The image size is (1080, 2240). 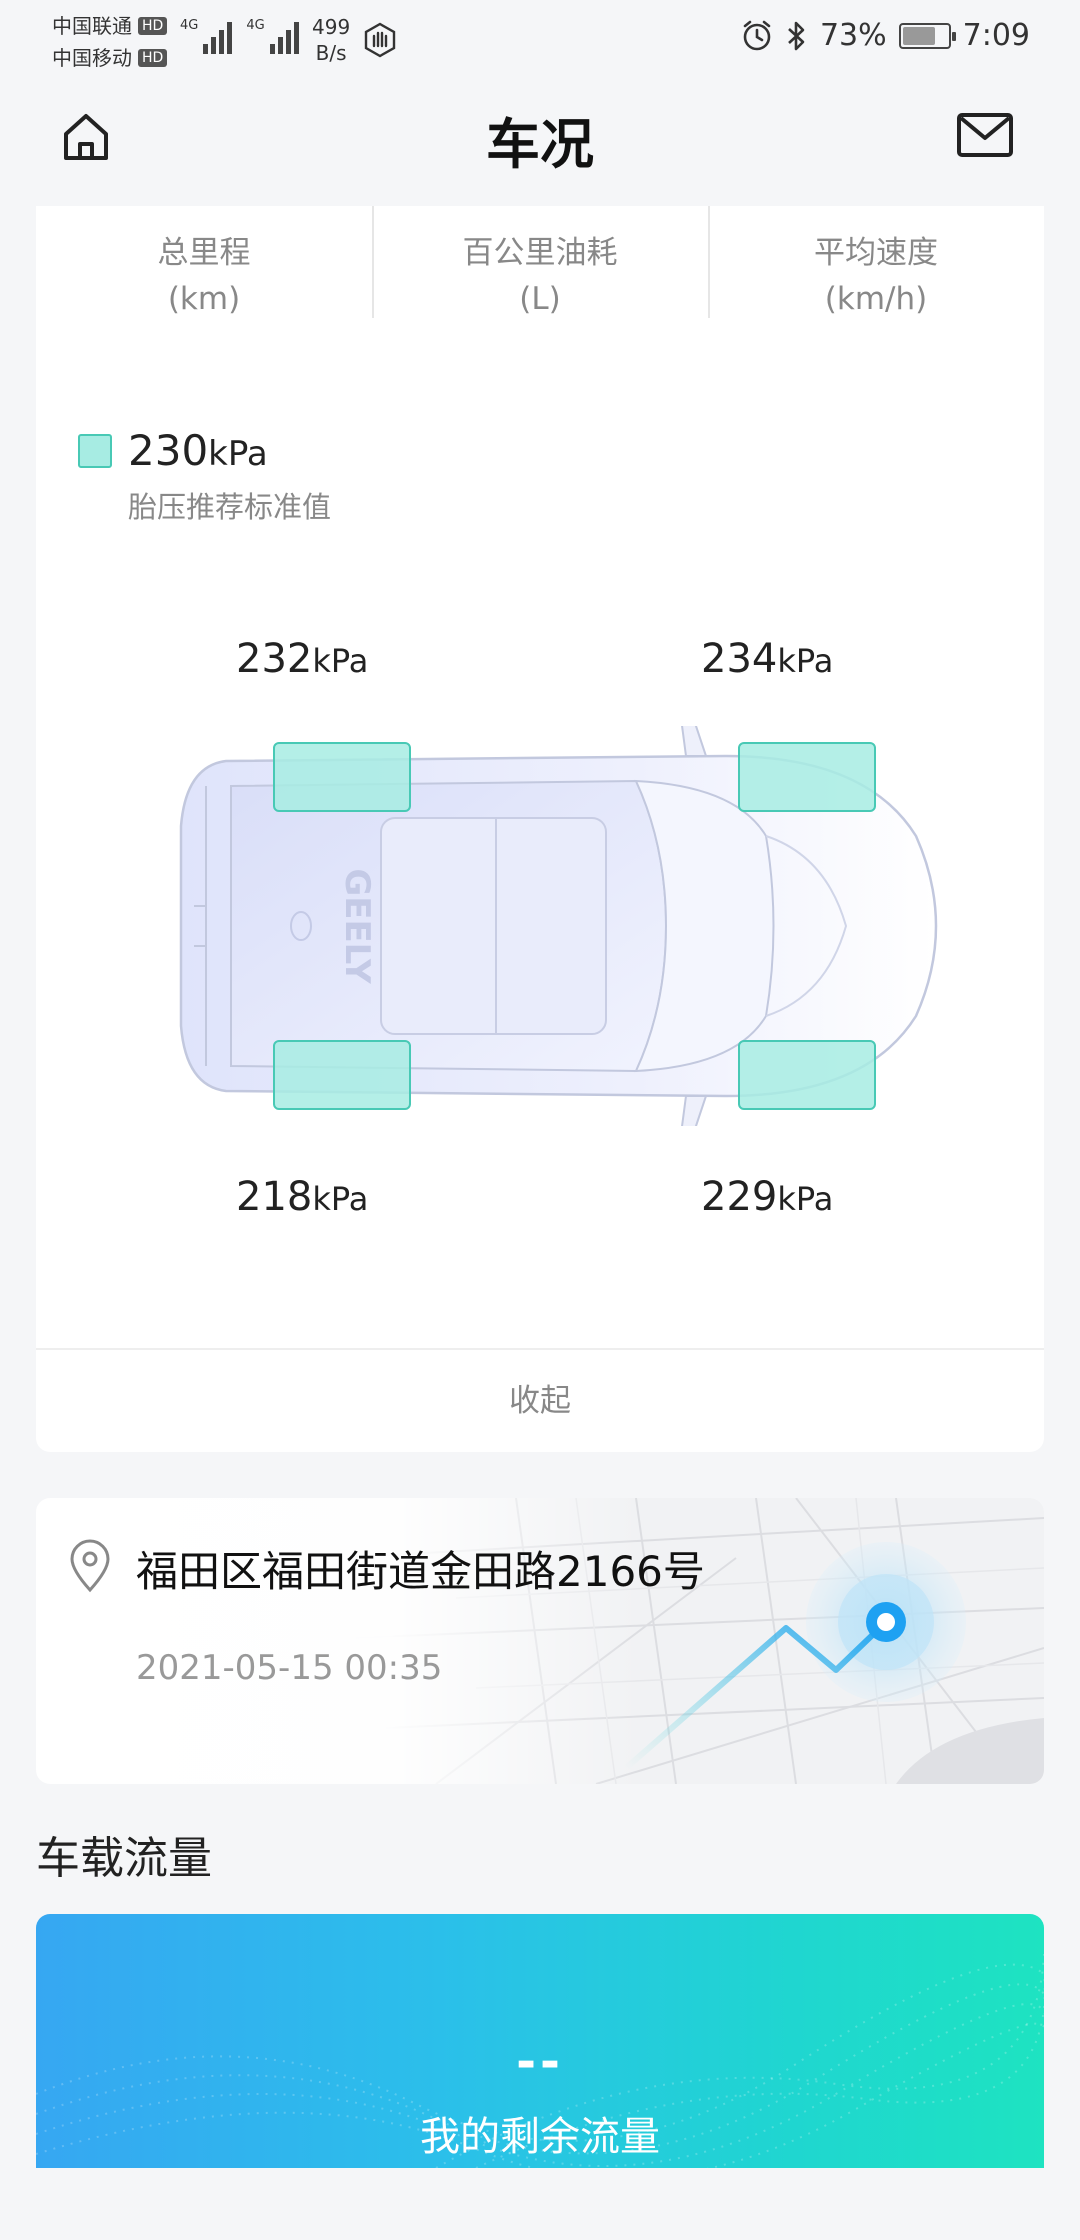 What do you see at coordinates (985, 135) in the screenshot?
I see `mail-icon` at bounding box center [985, 135].